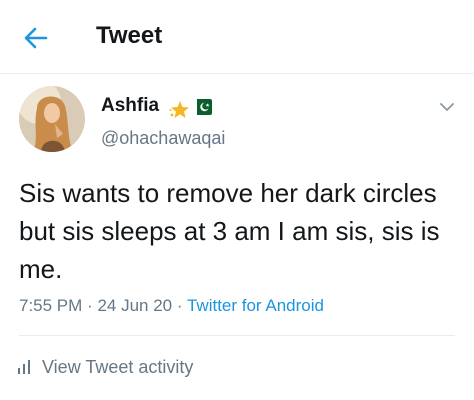 The height and width of the screenshot is (400, 474). Describe the element at coordinates (50, 305) in the screenshot. I see `tweet-time: 7:55 PM` at that location.